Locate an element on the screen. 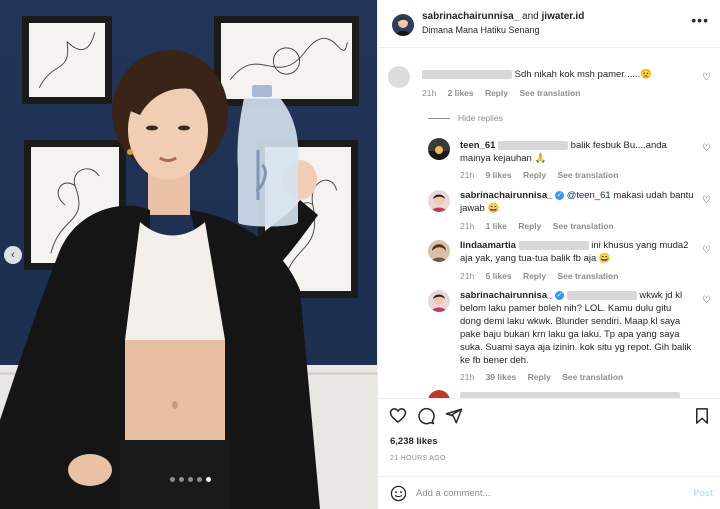 Image resolution: width=720 pixels, height=509 pixels. share-icon is located at coordinates (454, 416).